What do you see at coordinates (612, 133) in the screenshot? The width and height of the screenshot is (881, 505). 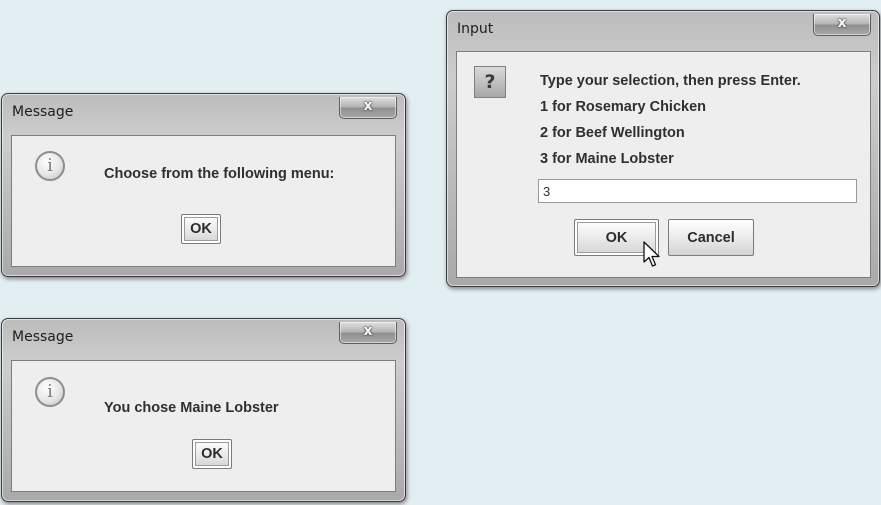 I see `menu-option-2: 2 for Beef Wellington` at bounding box center [612, 133].